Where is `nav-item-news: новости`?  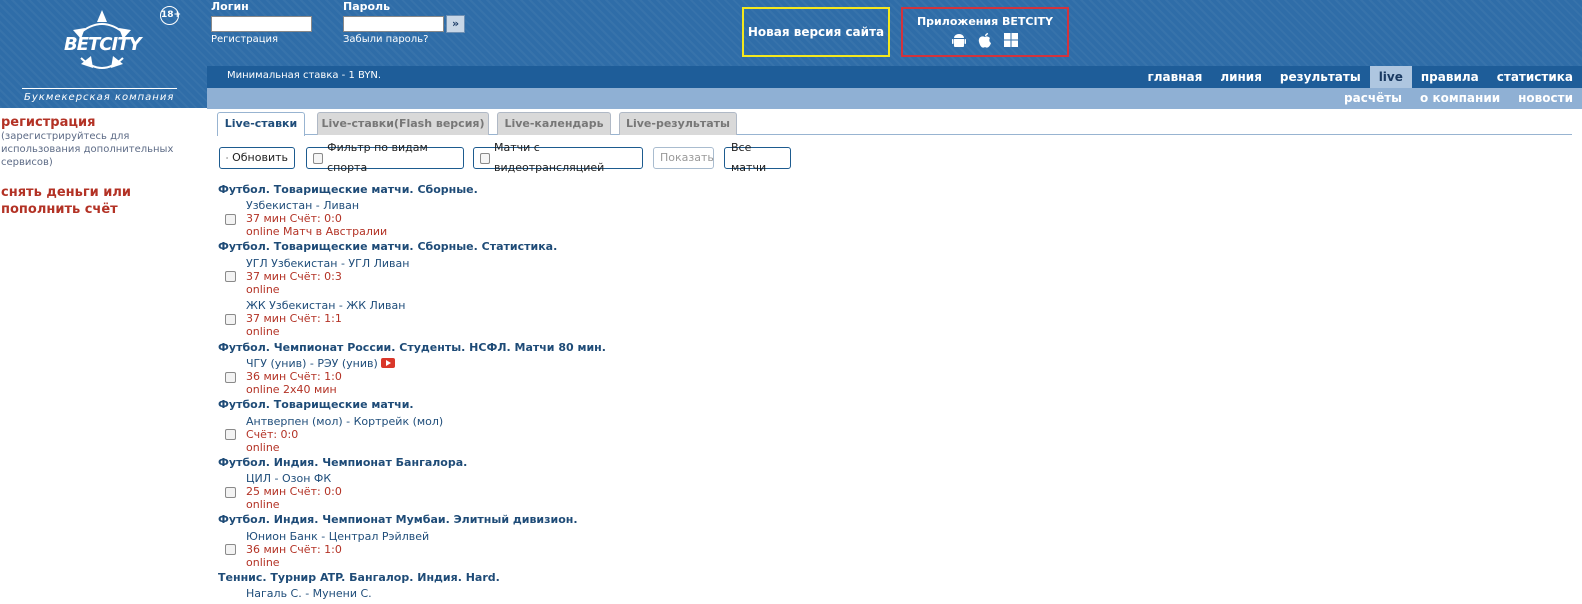
nav-item-news: новости is located at coordinates (1545, 98).